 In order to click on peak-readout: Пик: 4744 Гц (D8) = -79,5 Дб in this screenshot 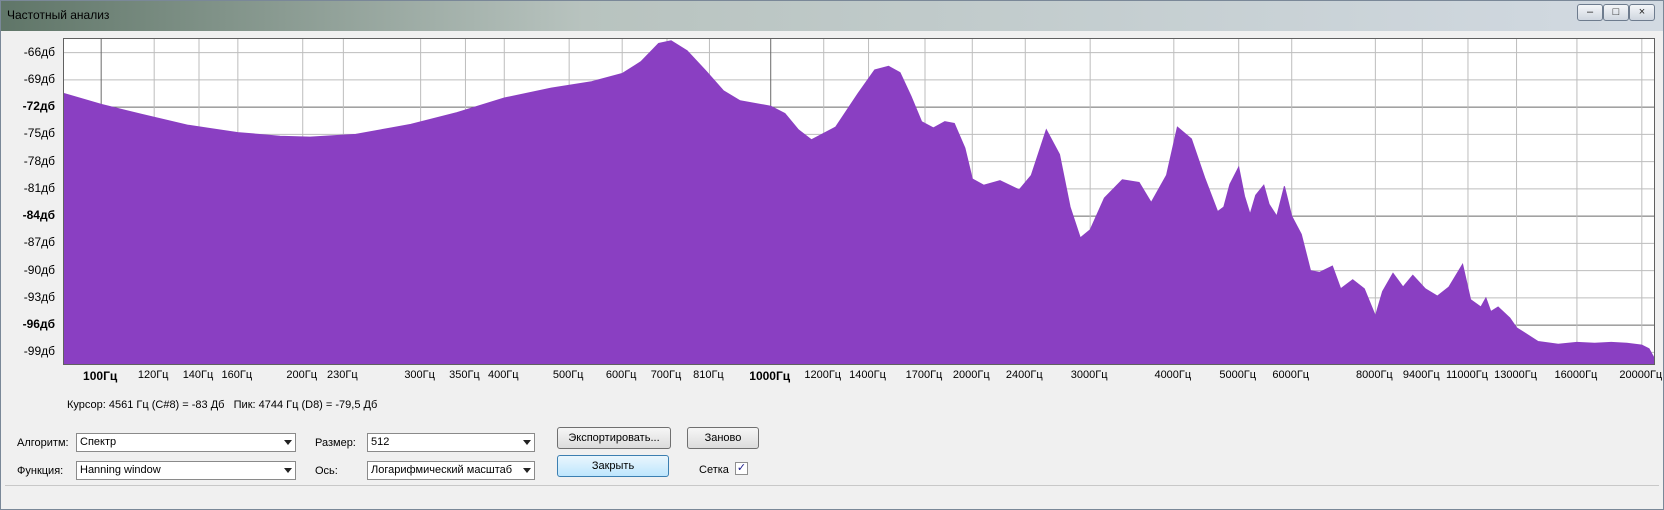, I will do `click(305, 405)`.